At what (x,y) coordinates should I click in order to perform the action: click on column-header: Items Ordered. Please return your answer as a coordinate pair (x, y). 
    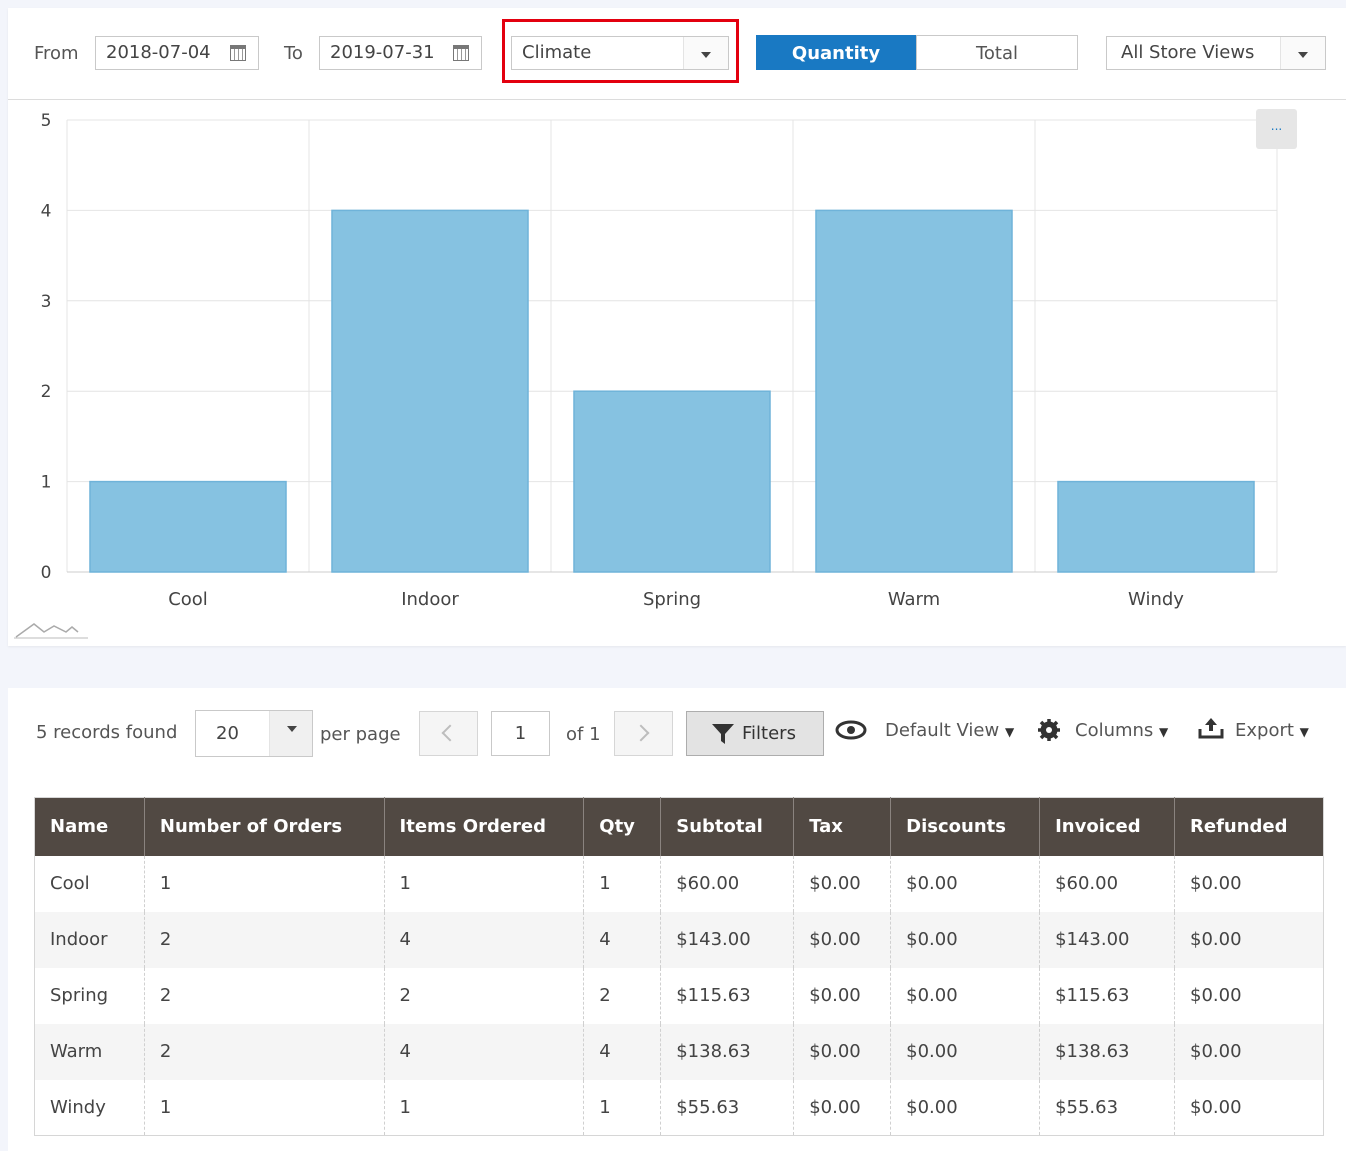
    Looking at the image, I should click on (483, 826).